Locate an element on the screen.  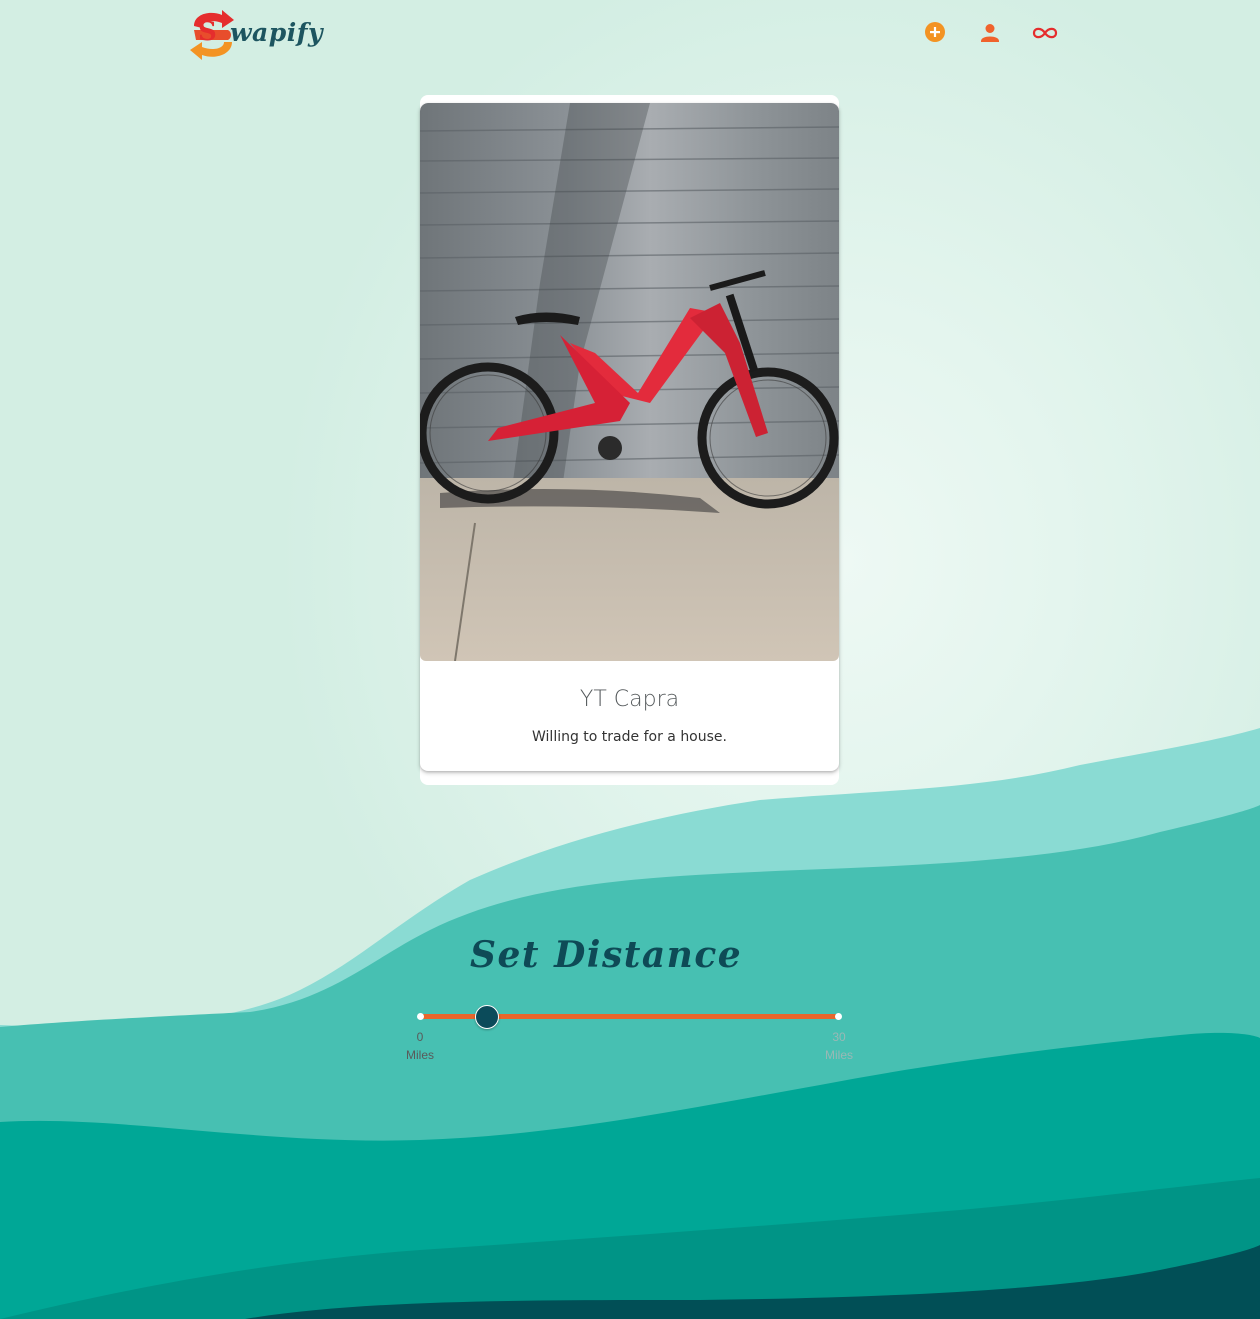
bike-image is located at coordinates (629, 382).